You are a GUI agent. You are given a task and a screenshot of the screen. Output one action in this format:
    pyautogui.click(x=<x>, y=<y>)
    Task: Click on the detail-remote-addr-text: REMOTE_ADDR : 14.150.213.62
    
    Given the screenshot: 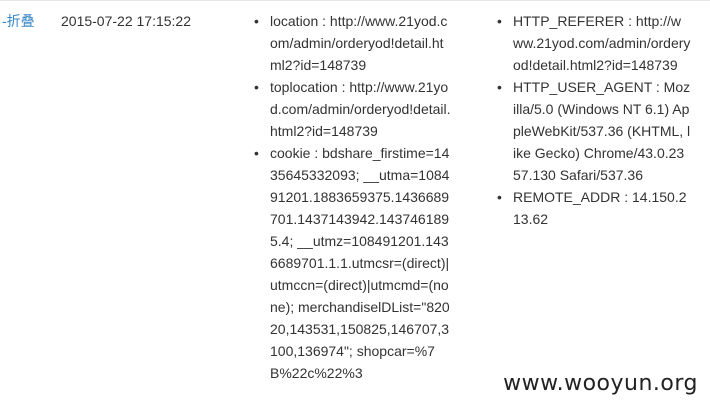 What is the action you would take?
    pyautogui.click(x=600, y=208)
    